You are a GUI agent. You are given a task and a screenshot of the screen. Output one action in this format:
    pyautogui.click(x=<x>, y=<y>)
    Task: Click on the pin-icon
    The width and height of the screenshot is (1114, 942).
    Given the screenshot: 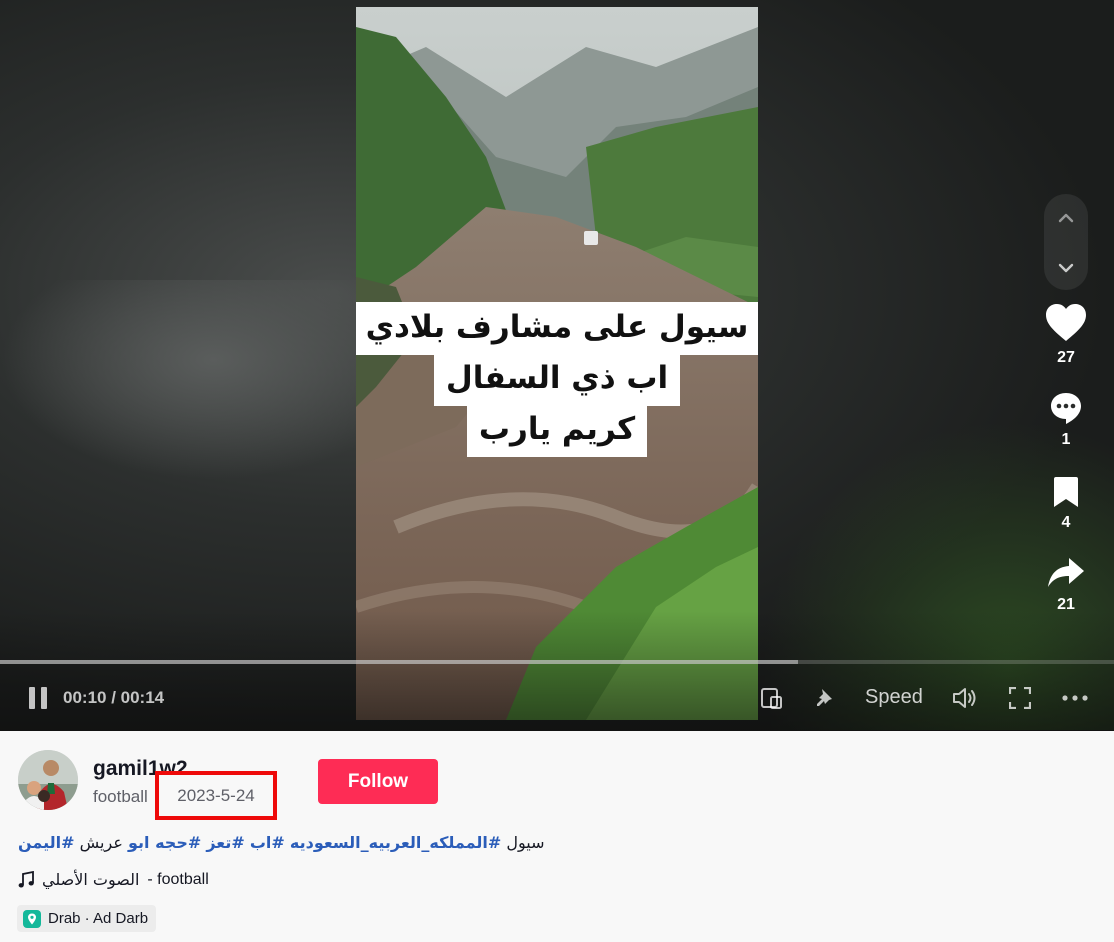 What is the action you would take?
    pyautogui.click(x=824, y=697)
    